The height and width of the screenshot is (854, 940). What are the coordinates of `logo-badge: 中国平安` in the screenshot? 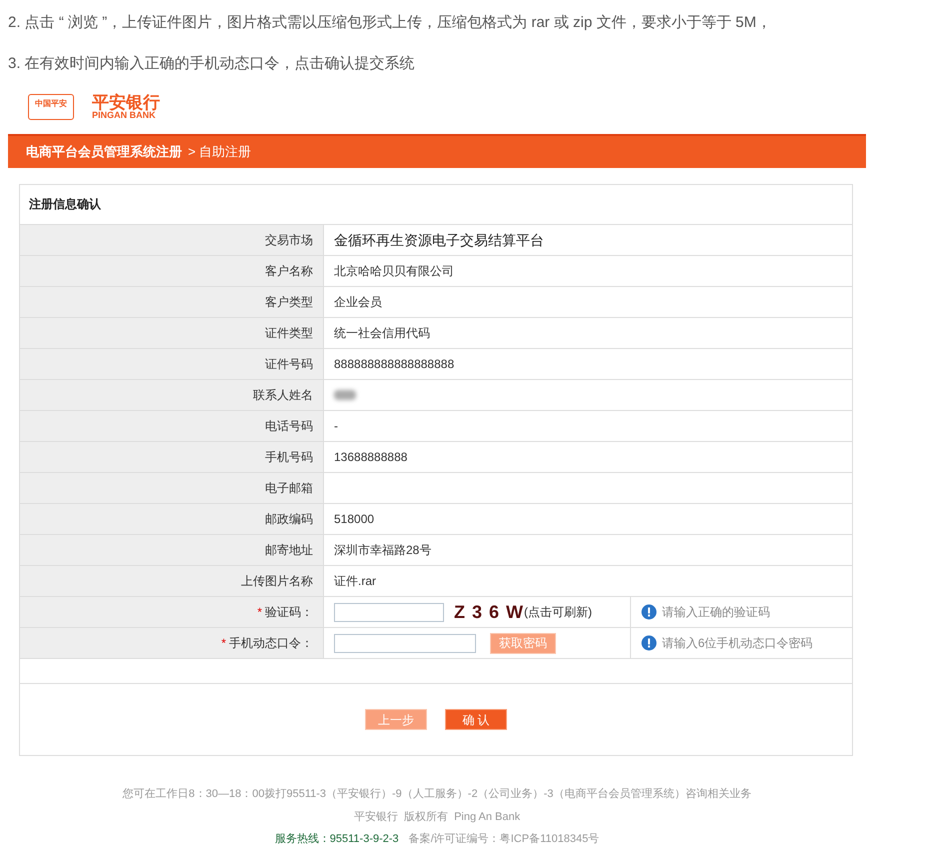 It's located at (51, 107).